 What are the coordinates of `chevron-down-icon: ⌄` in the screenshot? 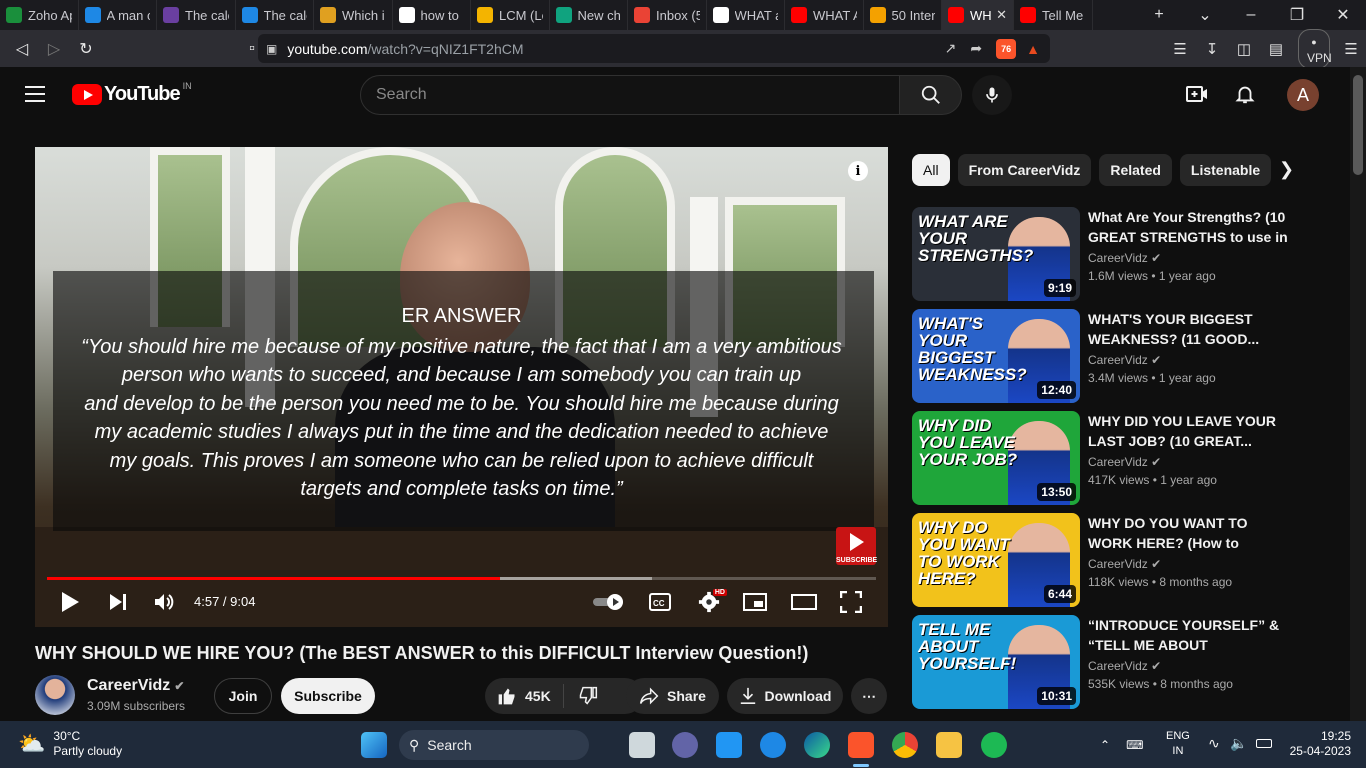 It's located at (1205, 15).